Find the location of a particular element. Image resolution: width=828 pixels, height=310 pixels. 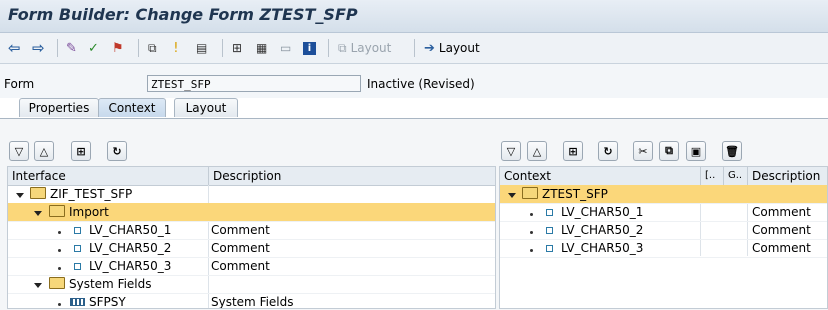

delete-button: 🗑 is located at coordinates (732, 151).